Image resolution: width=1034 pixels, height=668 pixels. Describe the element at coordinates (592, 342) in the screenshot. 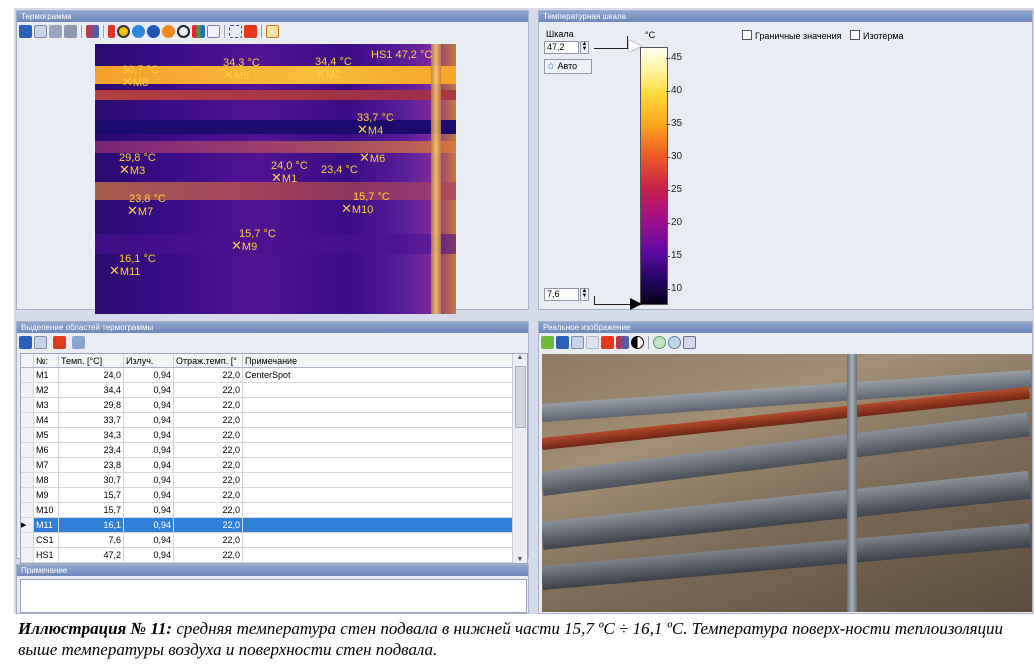

I see `paste-icon` at that location.